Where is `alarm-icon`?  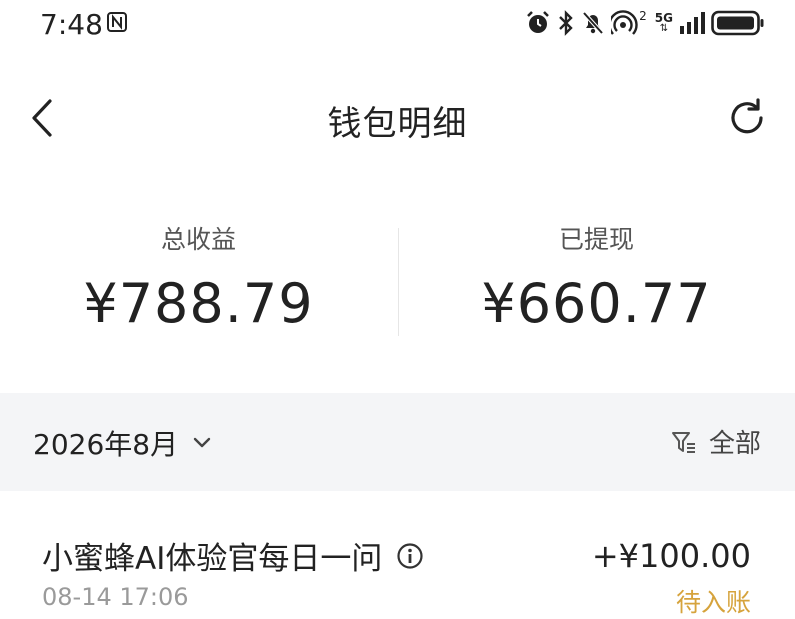
alarm-icon is located at coordinates (538, 22).